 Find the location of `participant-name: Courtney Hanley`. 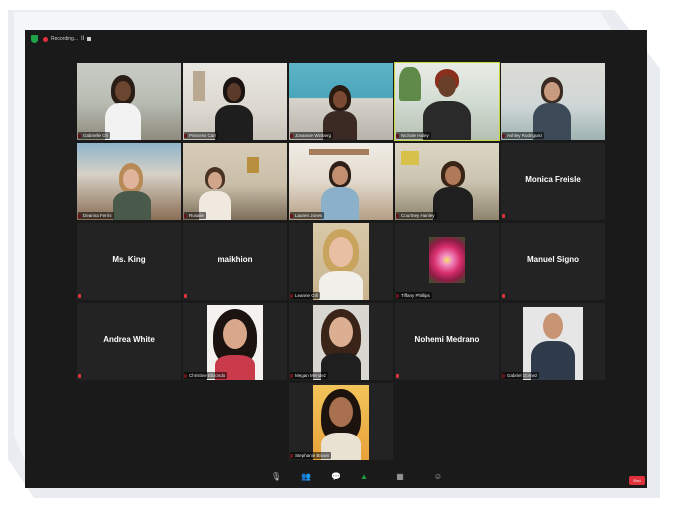

participant-name: Courtney Hanley is located at coordinates (416, 215).